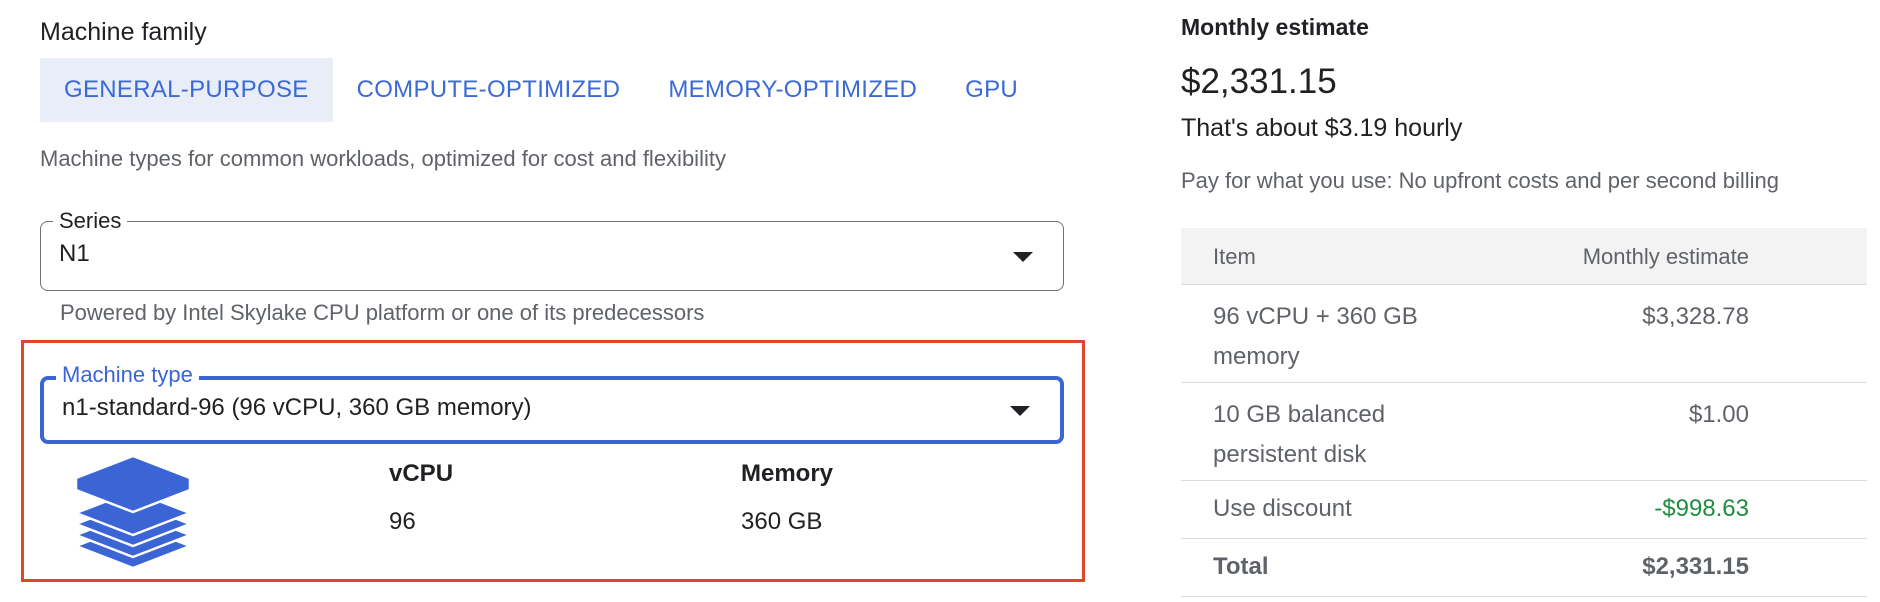 Image resolution: width=1880 pixels, height=602 pixels. What do you see at coordinates (1524, 256) in the screenshot?
I see `table-header-row: Item Monthly estimate` at bounding box center [1524, 256].